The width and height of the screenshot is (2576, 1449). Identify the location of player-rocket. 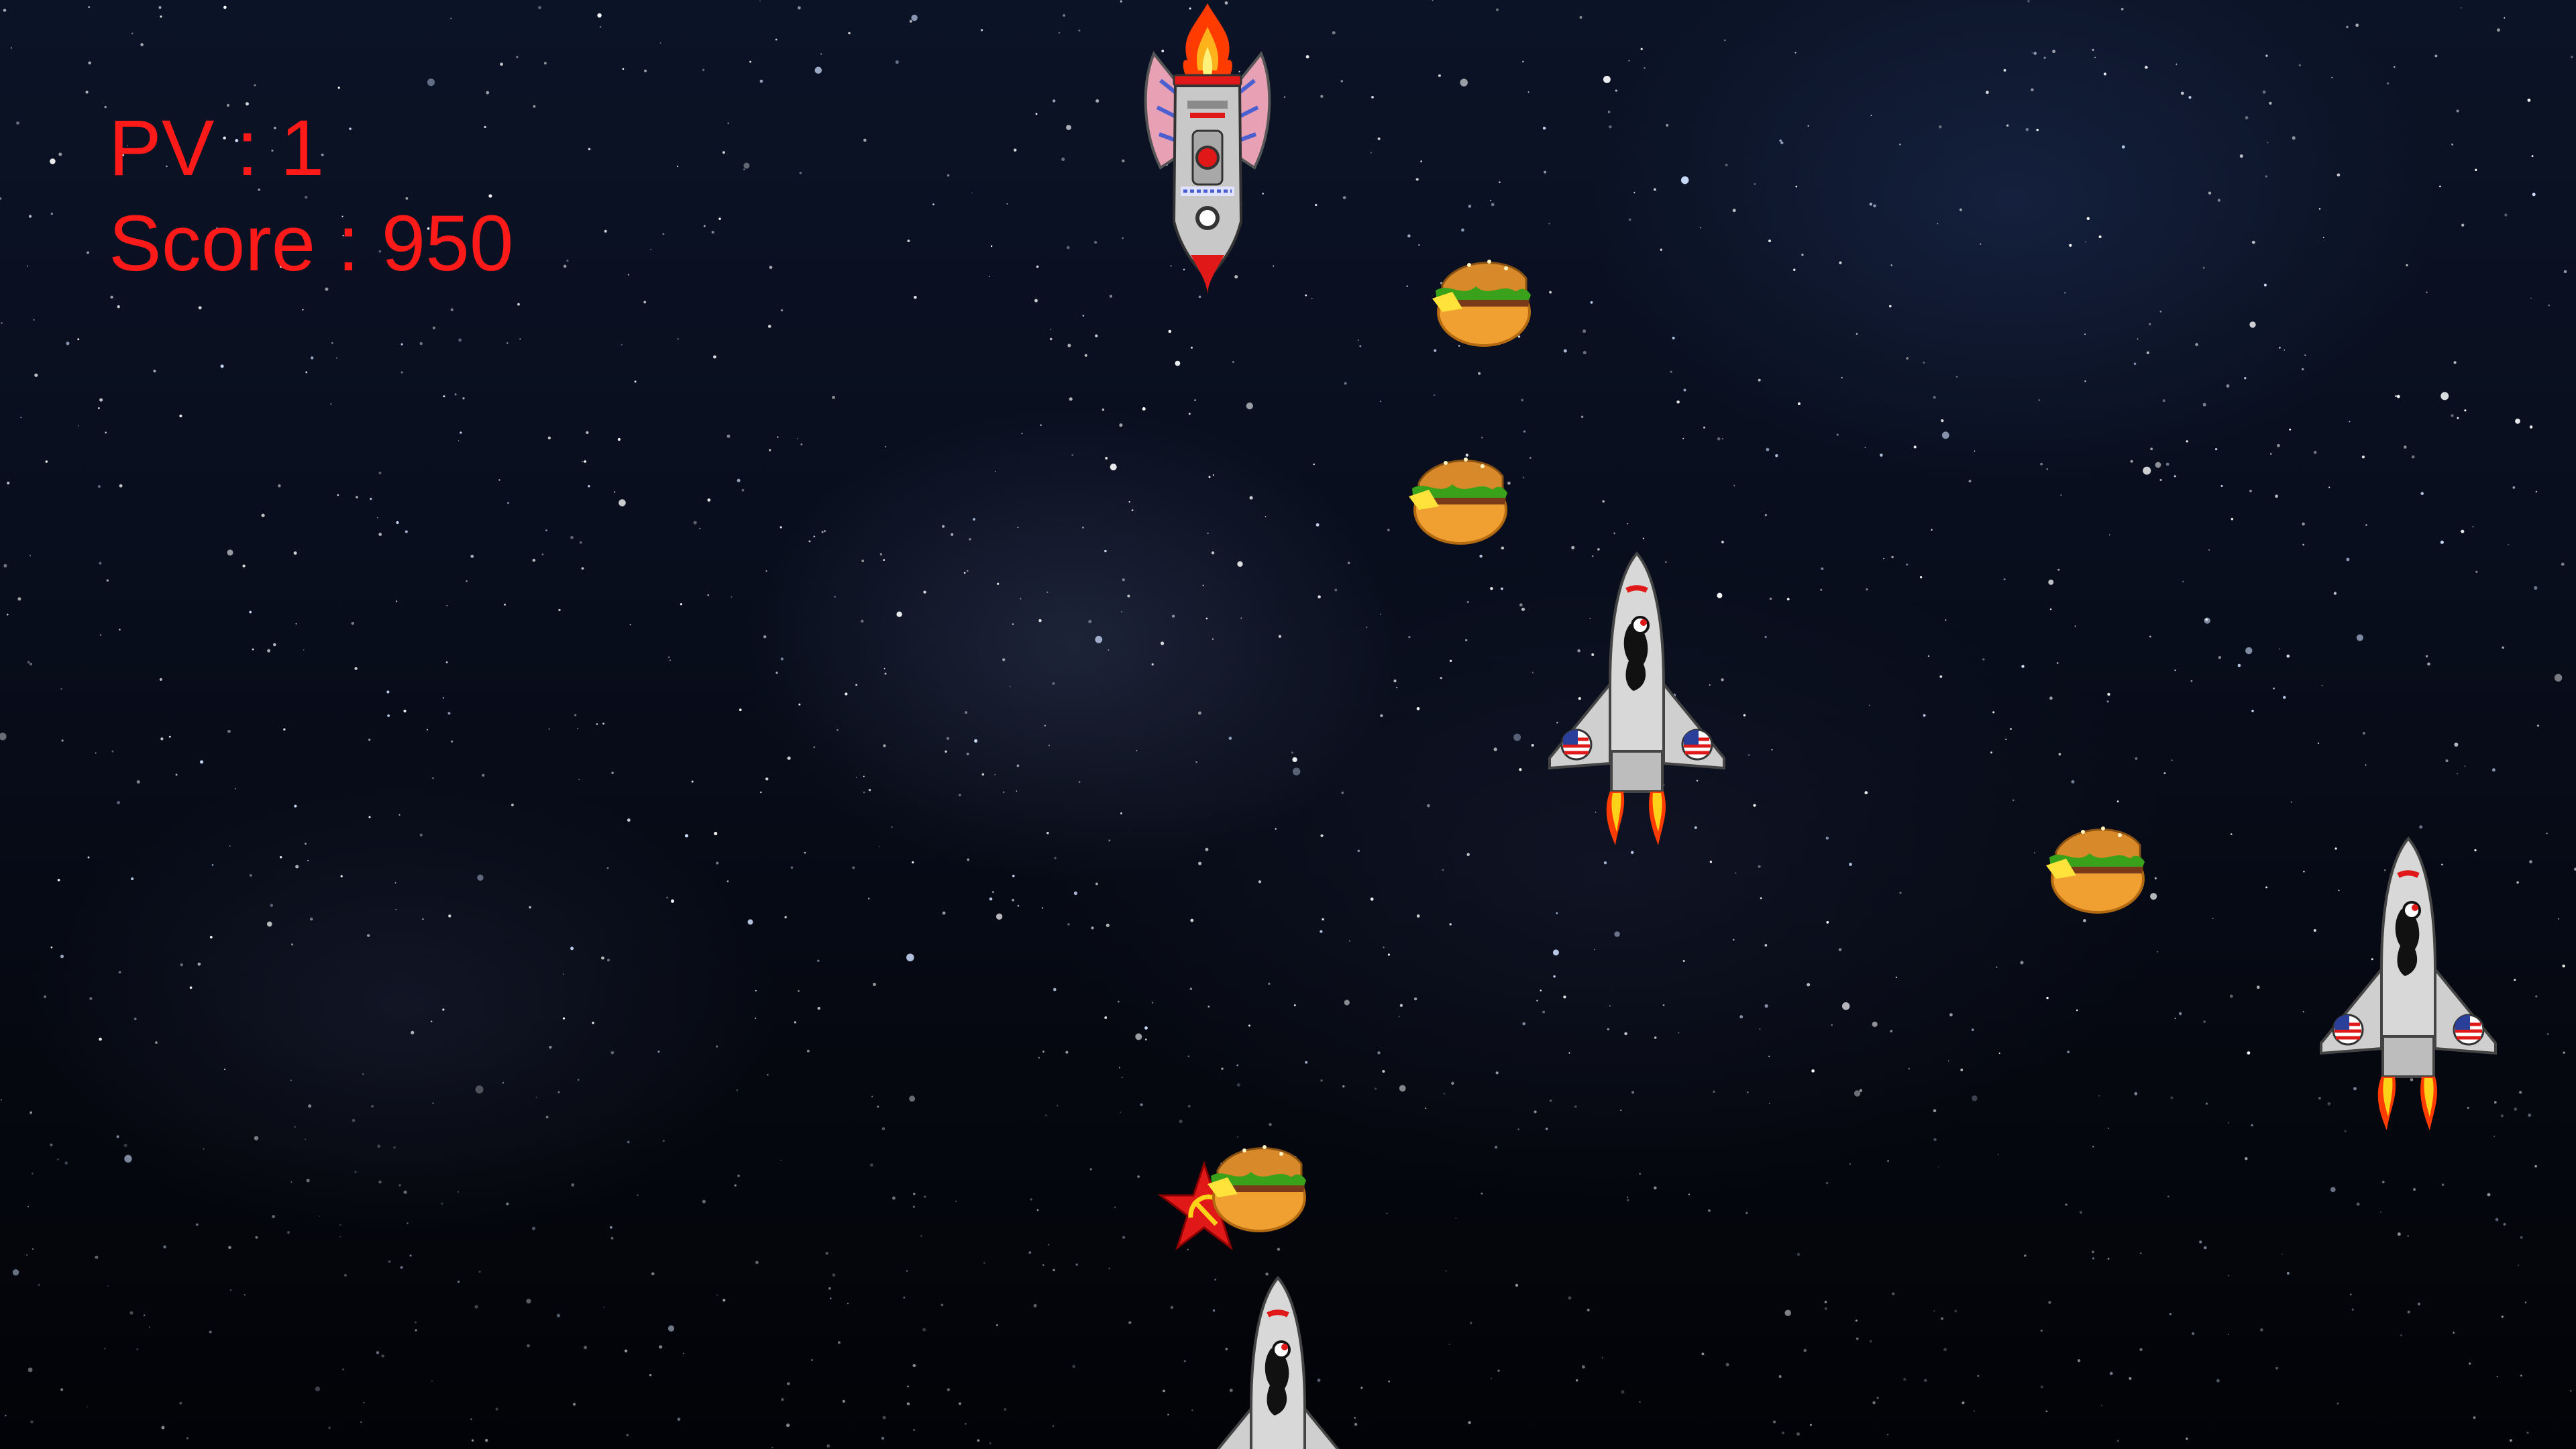
(1207, 151).